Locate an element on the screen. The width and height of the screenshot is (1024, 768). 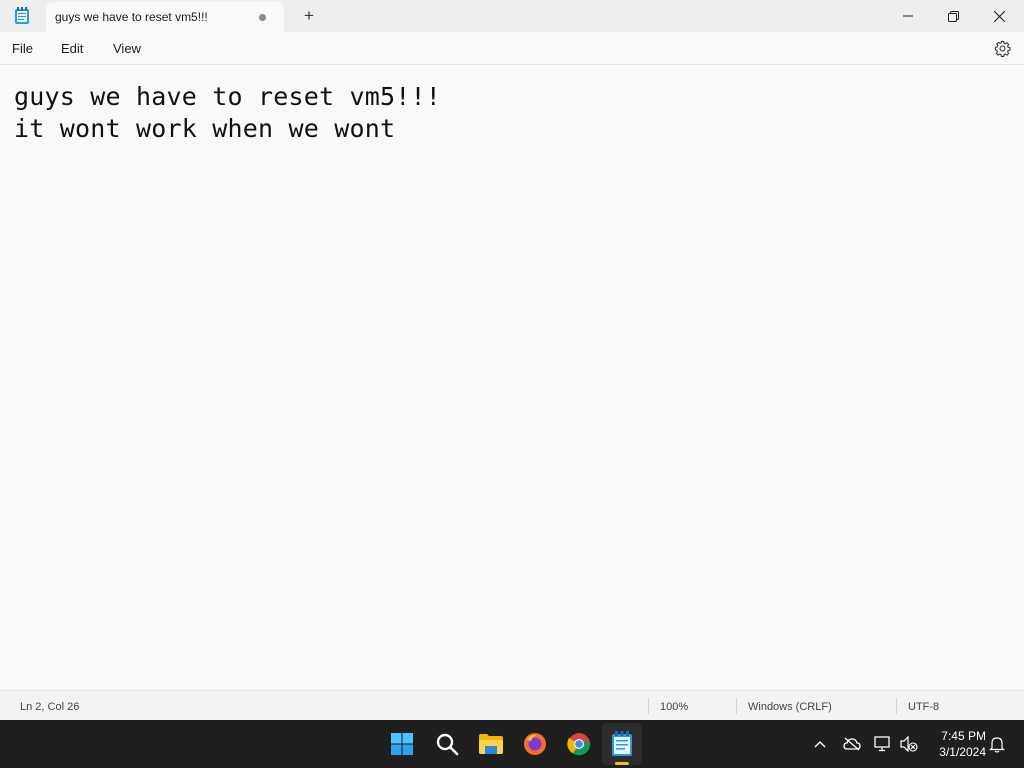
search-icon is located at coordinates (447, 744).